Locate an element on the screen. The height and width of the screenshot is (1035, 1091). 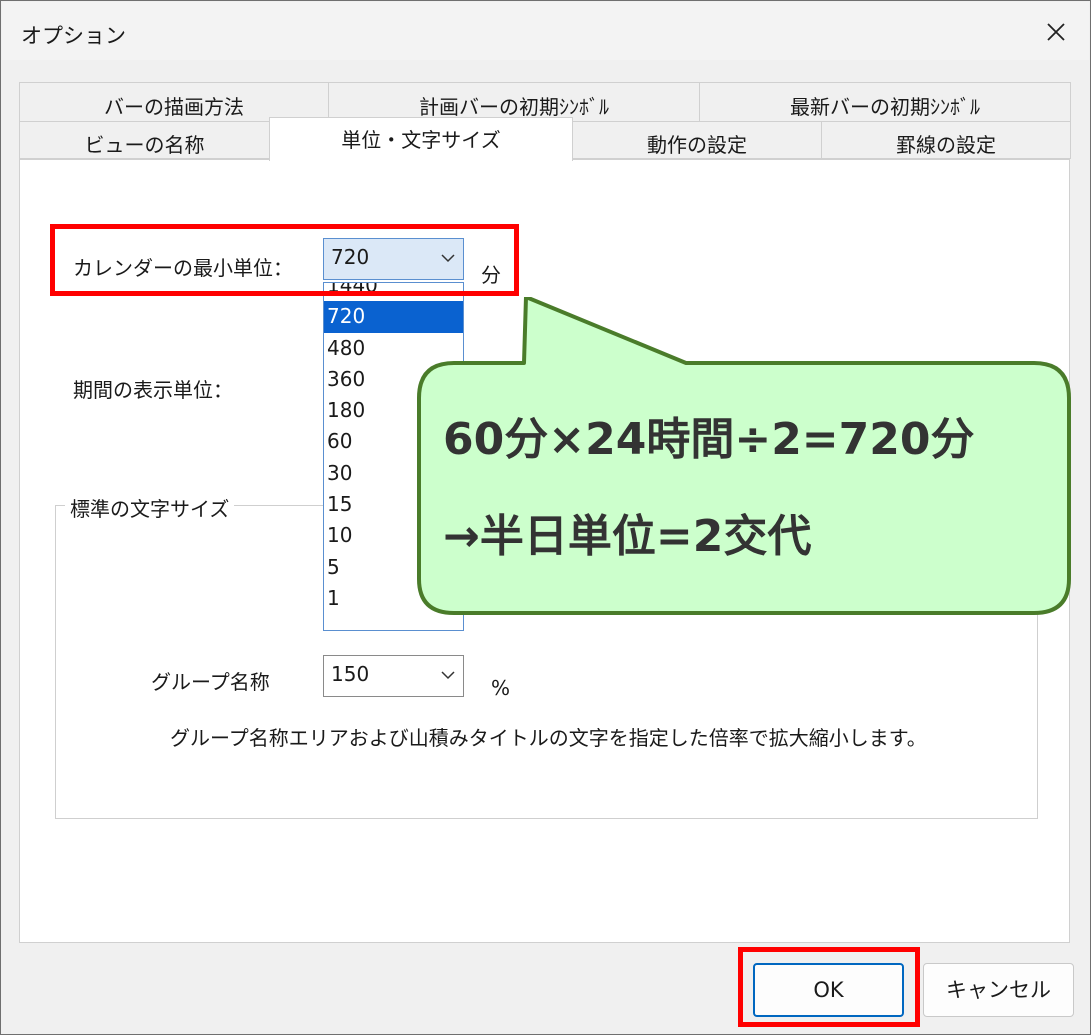
tab-latest-bar-symbol: 最新バーの初期ｼﾝﾎﾞﾙ is located at coordinates (885, 101).